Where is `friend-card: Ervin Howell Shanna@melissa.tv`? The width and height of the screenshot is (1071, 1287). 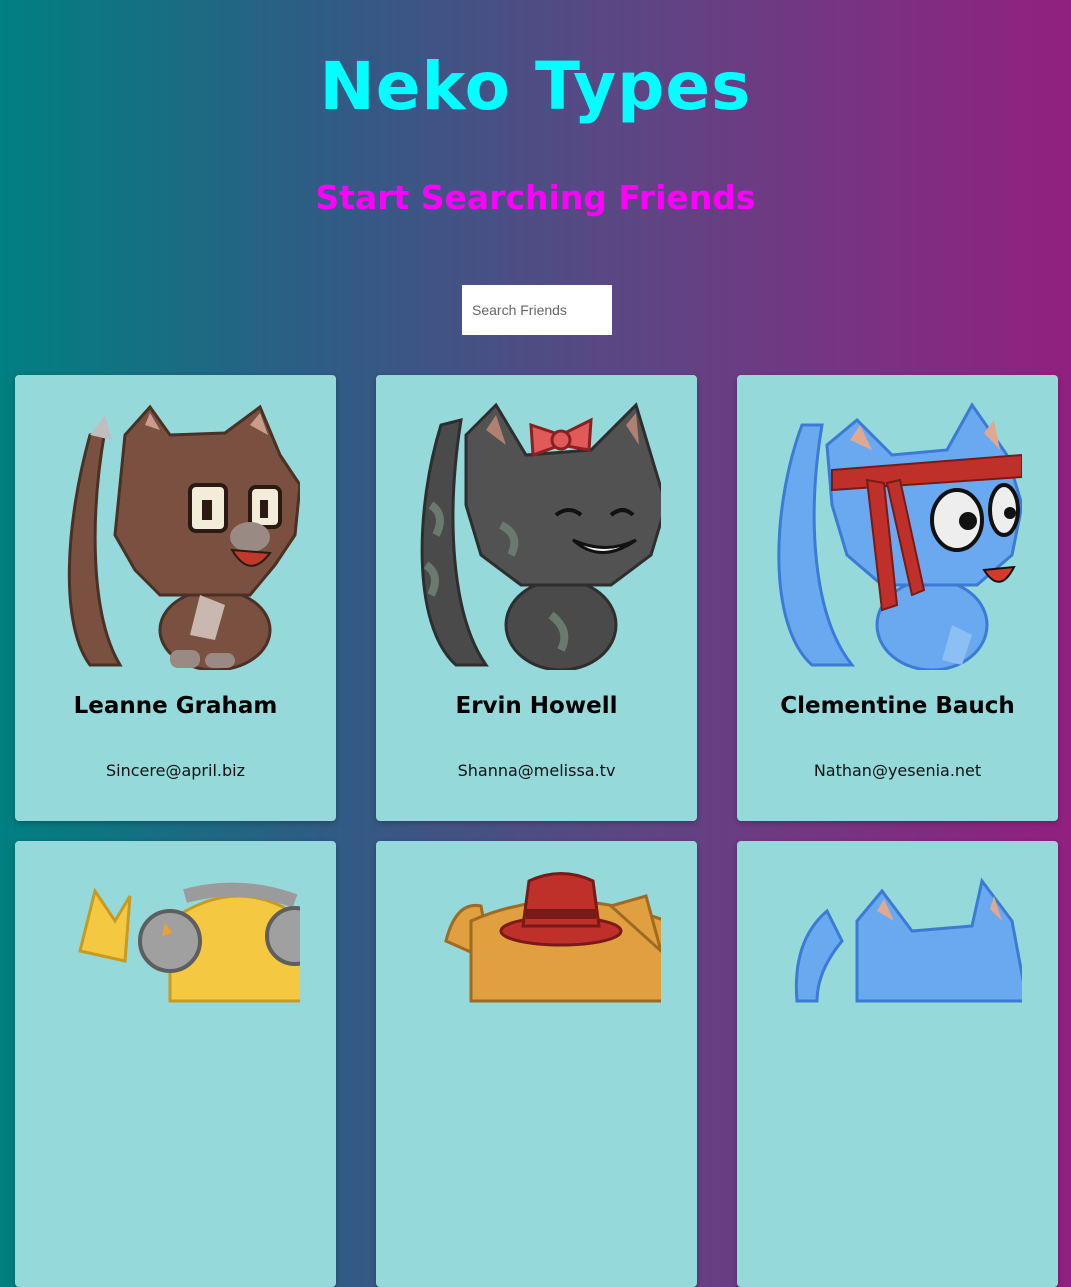 friend-card: Ervin Howell Shanna@melissa.tv is located at coordinates (536, 598).